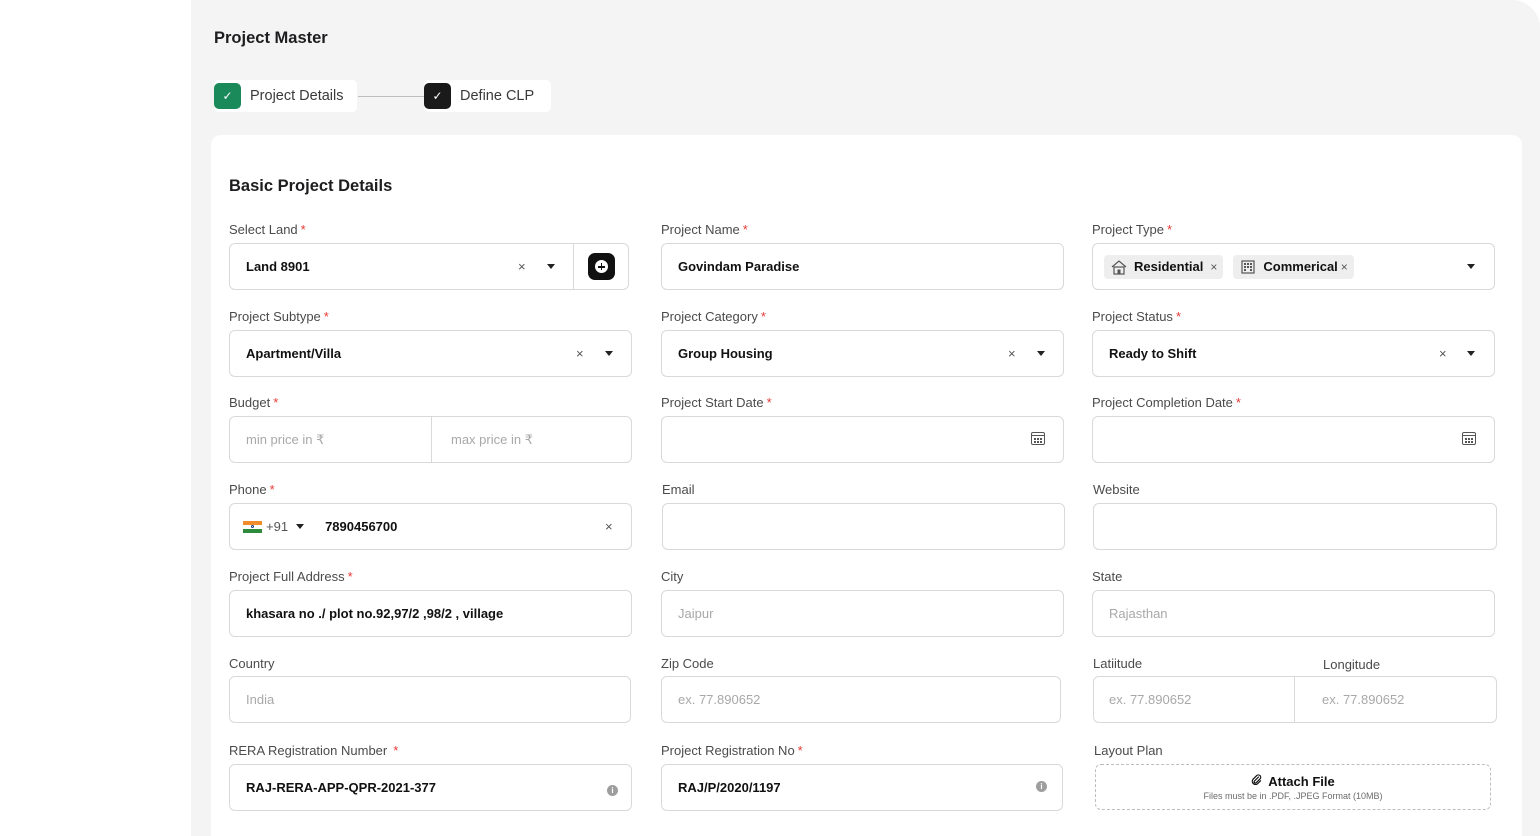 Image resolution: width=1540 pixels, height=836 pixels. I want to click on add-land-button, so click(601, 266).